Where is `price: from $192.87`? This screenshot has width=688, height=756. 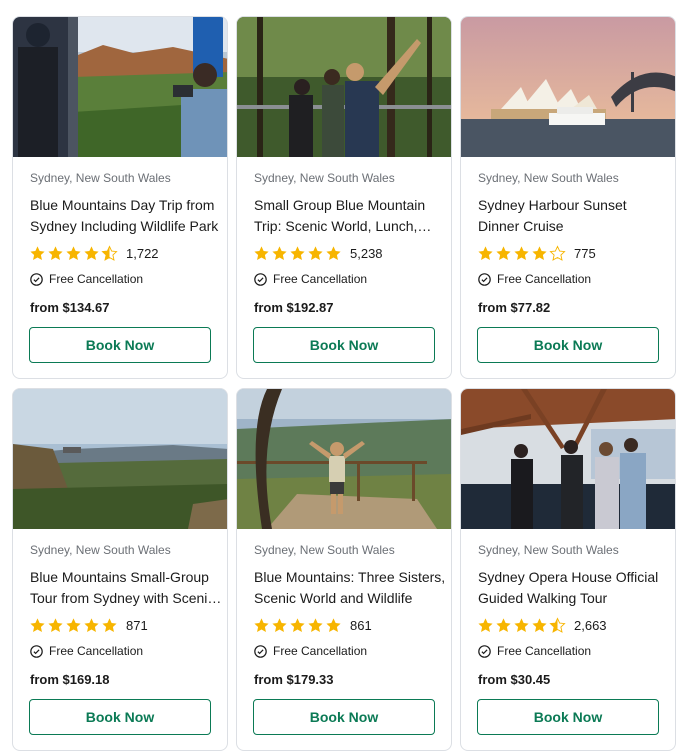 price: from $192.87 is located at coordinates (294, 307).